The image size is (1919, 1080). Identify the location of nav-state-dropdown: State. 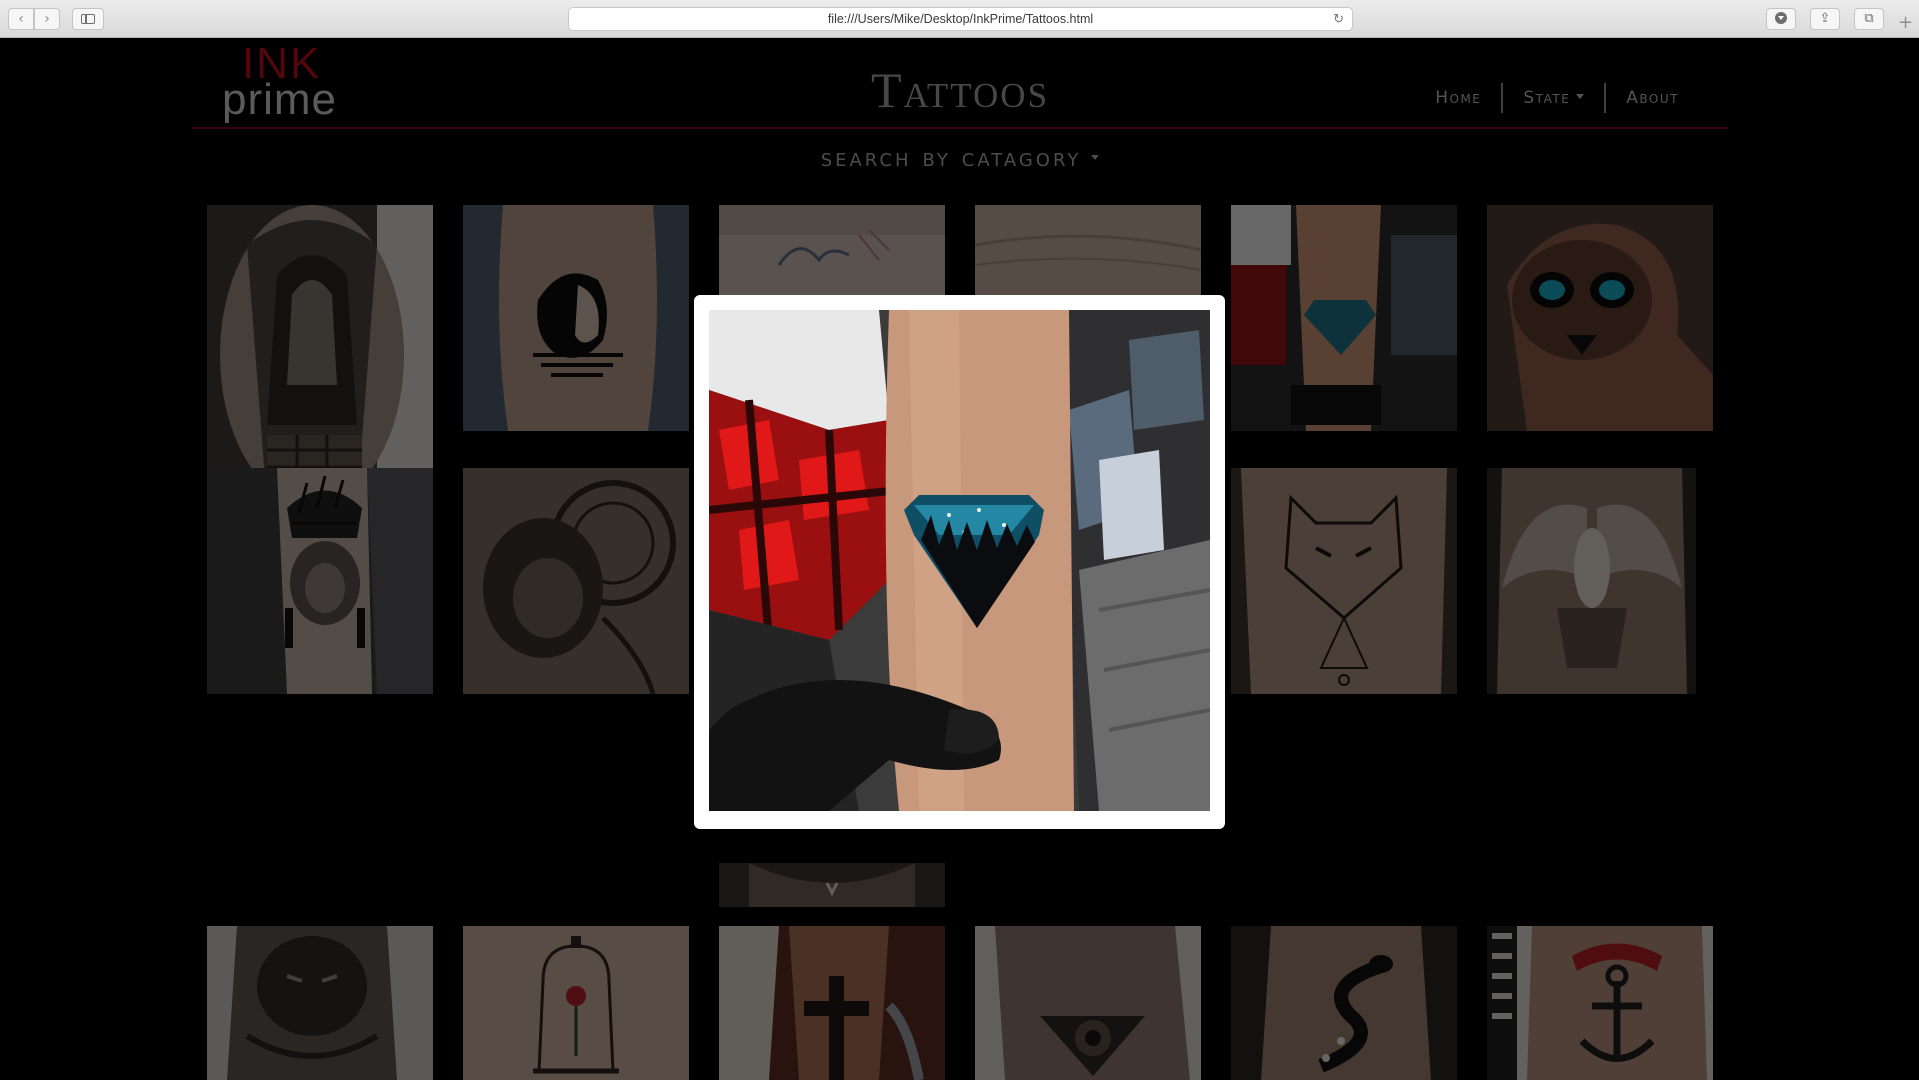
(1553, 98).